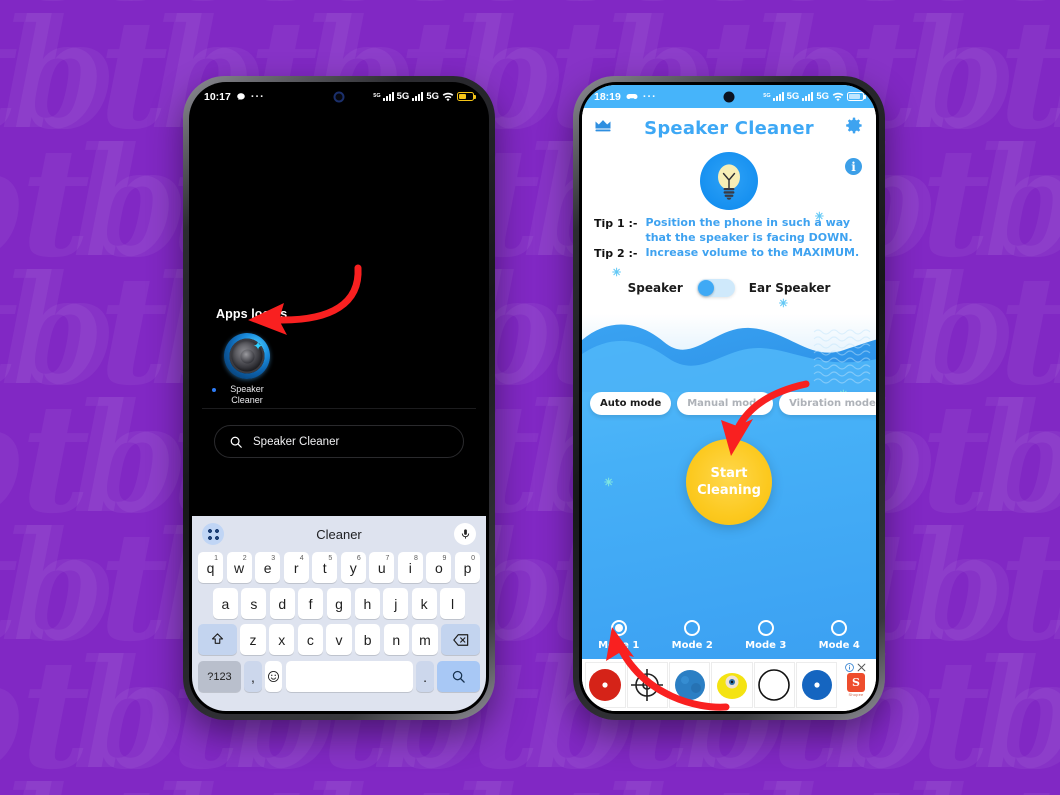  I want to click on key-j: j, so click(396, 603).